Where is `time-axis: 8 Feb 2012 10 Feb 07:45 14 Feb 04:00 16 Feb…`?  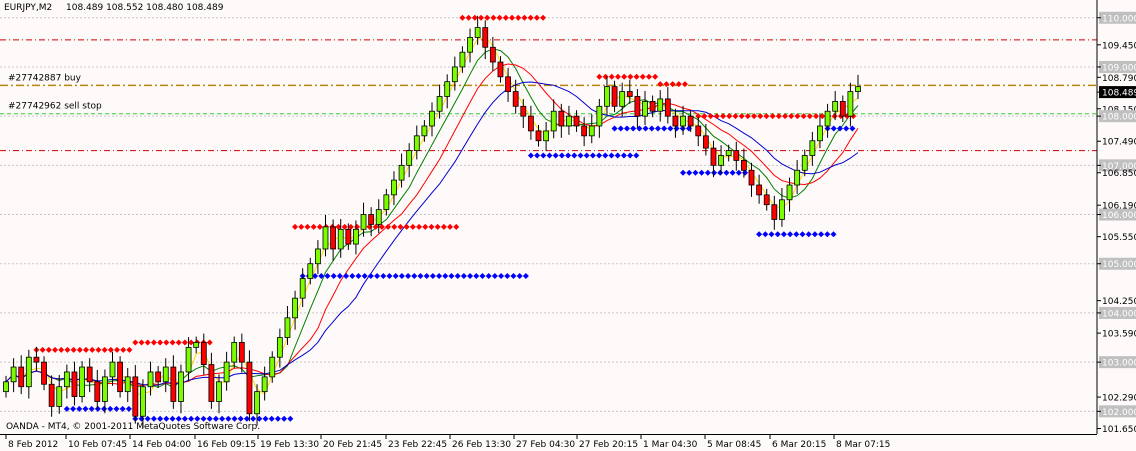 time-axis: 8 Feb 2012 10 Feb 07:45 14 Feb 04:00 16 Feb… is located at coordinates (447, 442).